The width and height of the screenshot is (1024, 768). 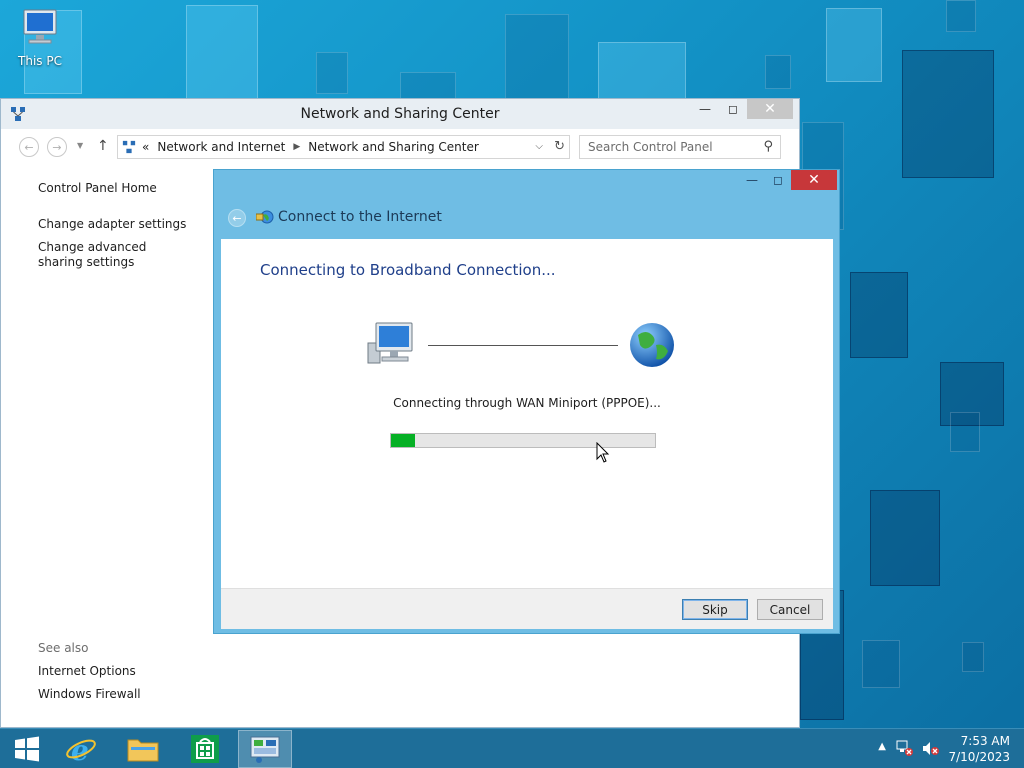 I want to click on arrow-right-icon: →, so click(x=57, y=147).